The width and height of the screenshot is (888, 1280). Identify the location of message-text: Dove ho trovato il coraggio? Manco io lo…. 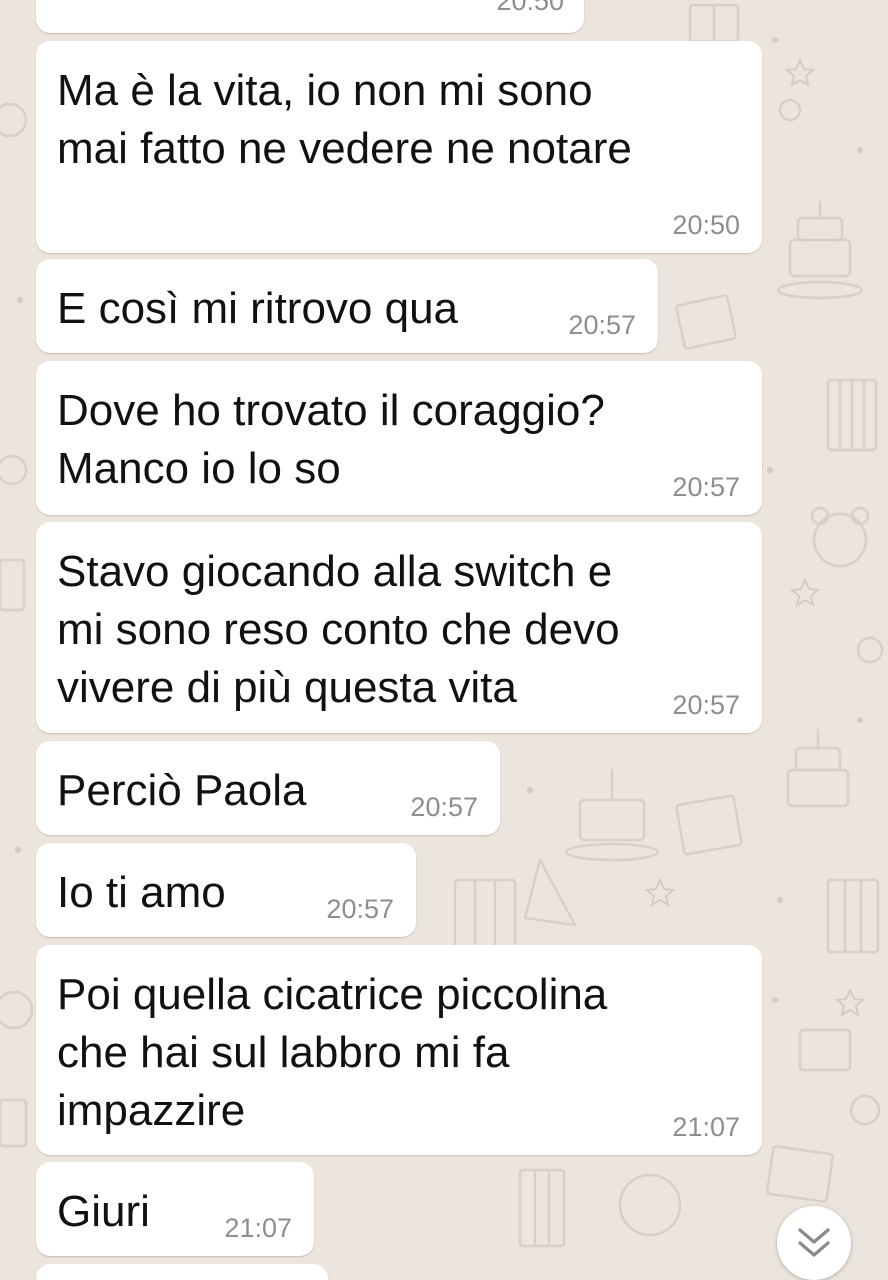
(331, 439).